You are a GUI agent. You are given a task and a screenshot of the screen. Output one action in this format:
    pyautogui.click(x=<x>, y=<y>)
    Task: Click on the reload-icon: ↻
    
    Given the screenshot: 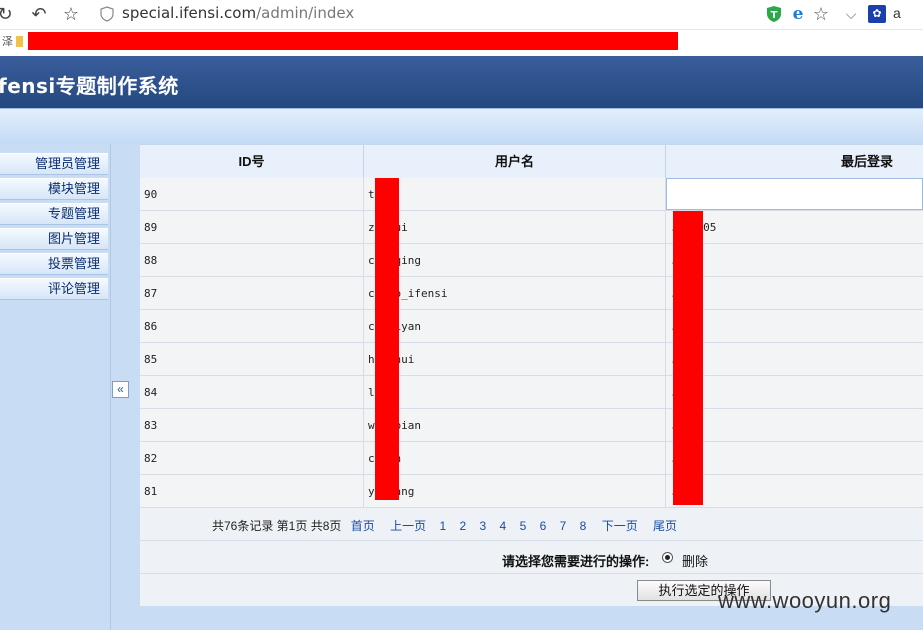 What is the action you would take?
    pyautogui.click(x=8, y=14)
    